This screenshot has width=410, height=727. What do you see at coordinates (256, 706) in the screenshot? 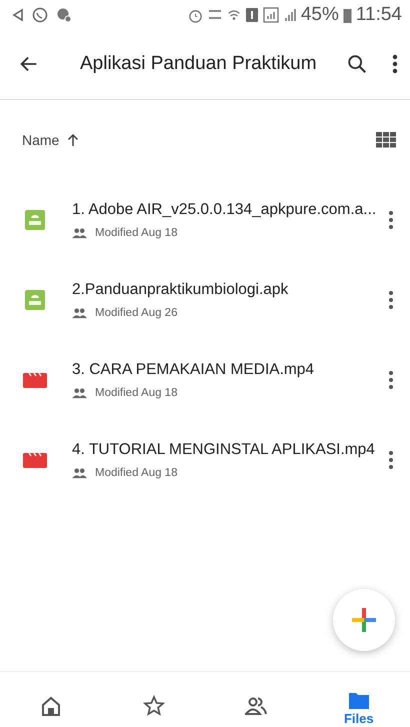
I see `people-icon` at bounding box center [256, 706].